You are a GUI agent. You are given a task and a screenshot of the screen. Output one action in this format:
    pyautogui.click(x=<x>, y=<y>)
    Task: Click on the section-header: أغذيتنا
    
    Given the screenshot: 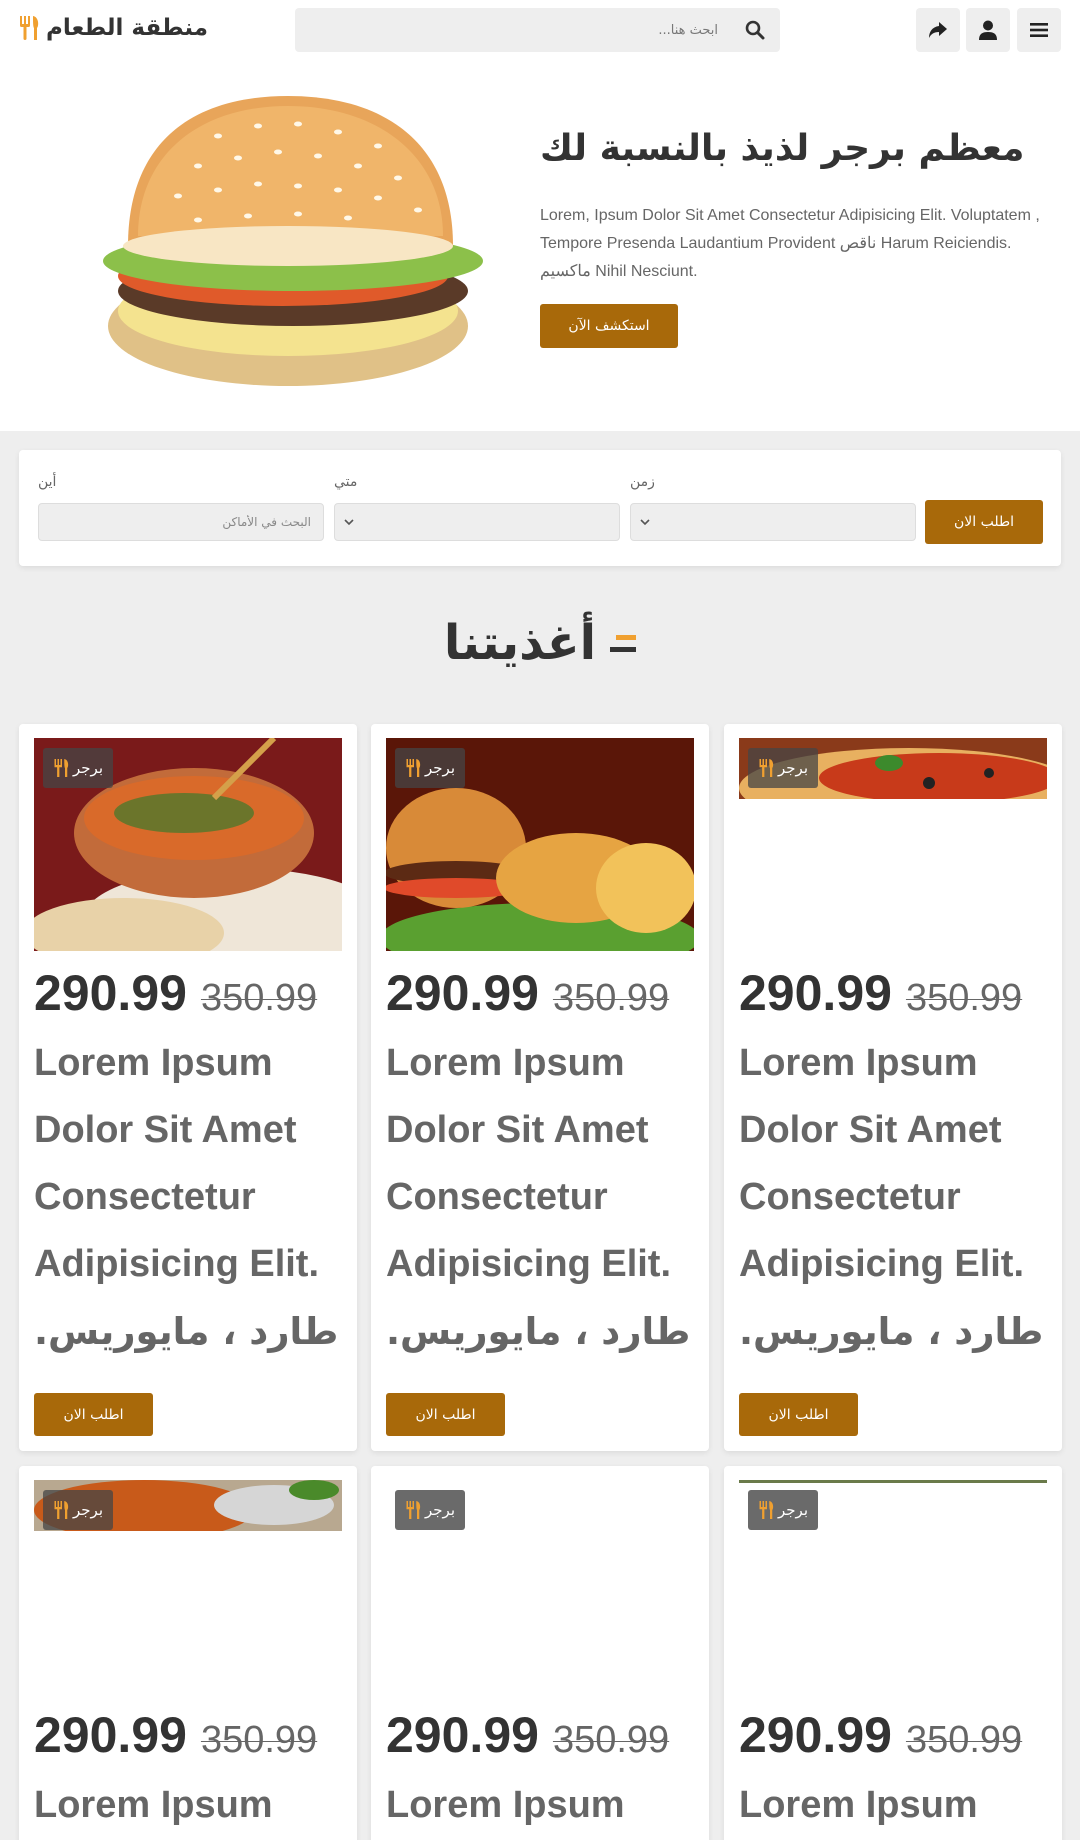 What is the action you would take?
    pyautogui.click(x=540, y=643)
    